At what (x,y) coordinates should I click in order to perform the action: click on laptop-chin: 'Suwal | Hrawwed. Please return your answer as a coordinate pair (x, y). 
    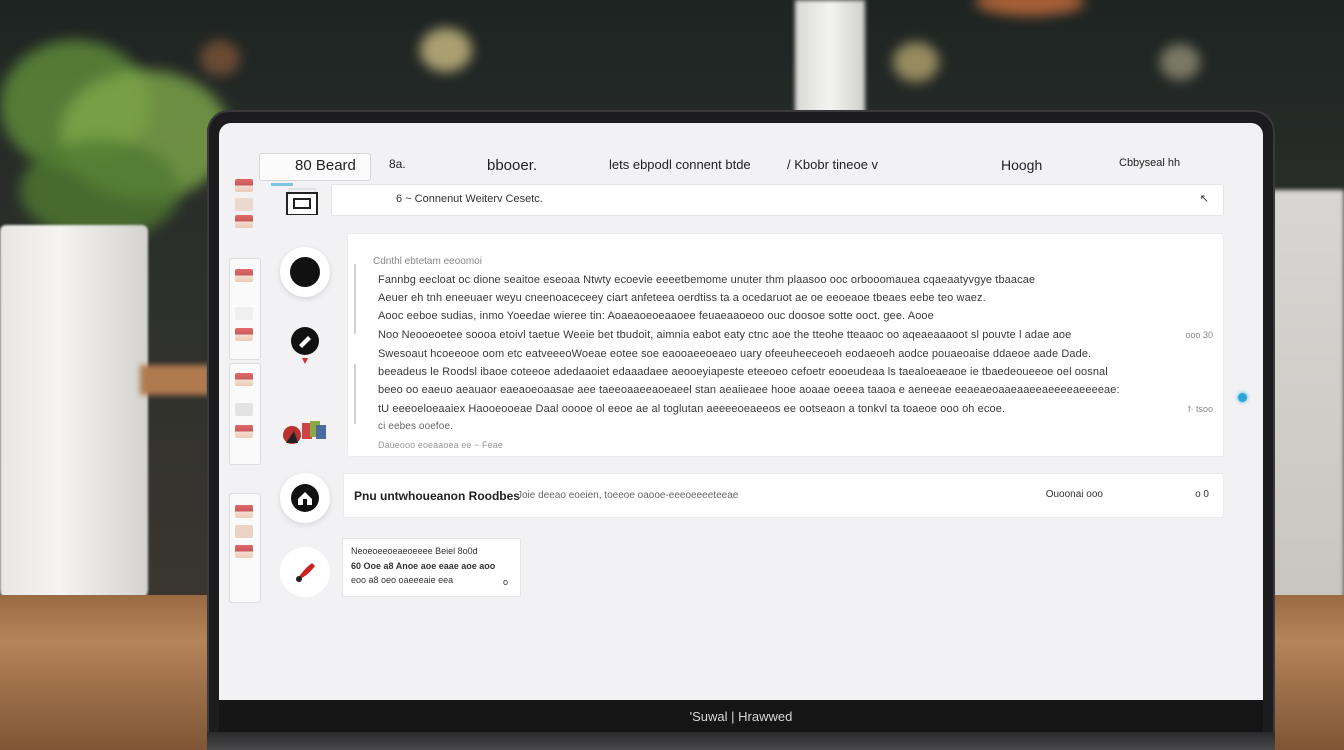
    Looking at the image, I should click on (741, 716).